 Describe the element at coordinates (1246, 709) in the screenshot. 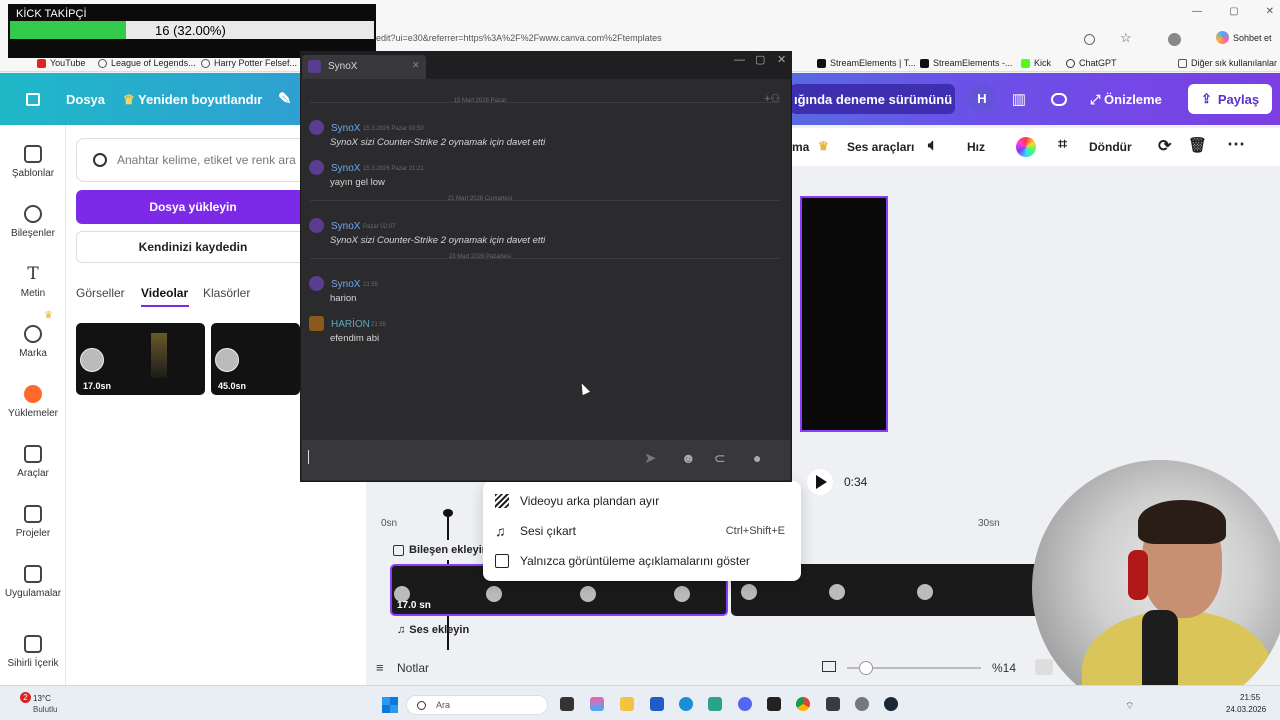

I see `clock-date: 24.03.2026` at that location.